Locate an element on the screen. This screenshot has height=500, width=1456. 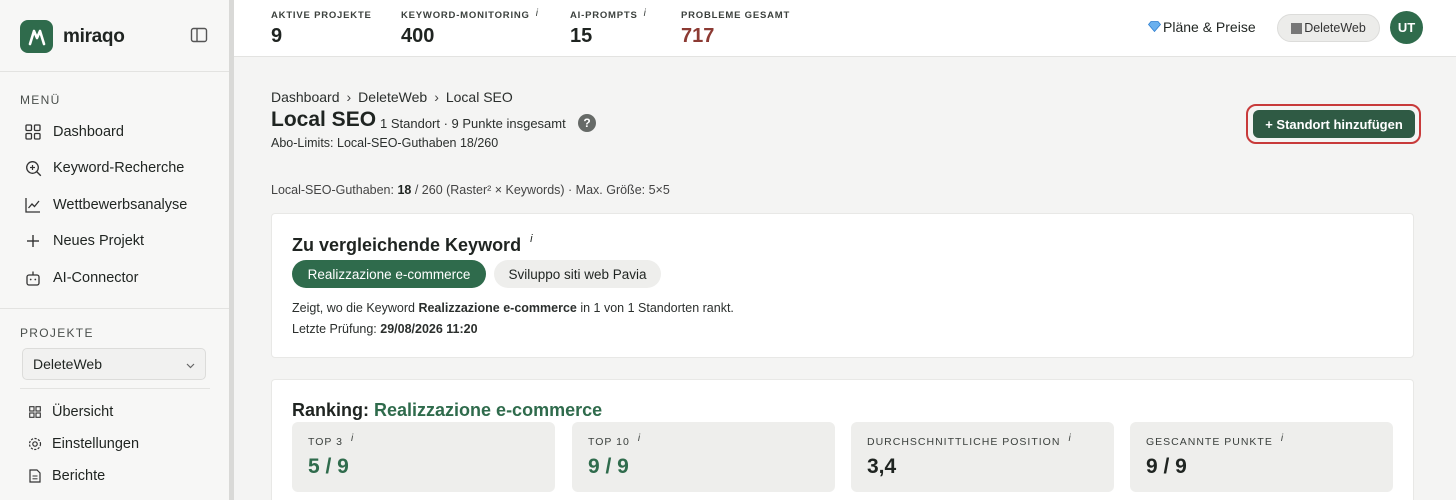
stat-label: AKTIVE PROJEKTE is located at coordinates (321, 15).